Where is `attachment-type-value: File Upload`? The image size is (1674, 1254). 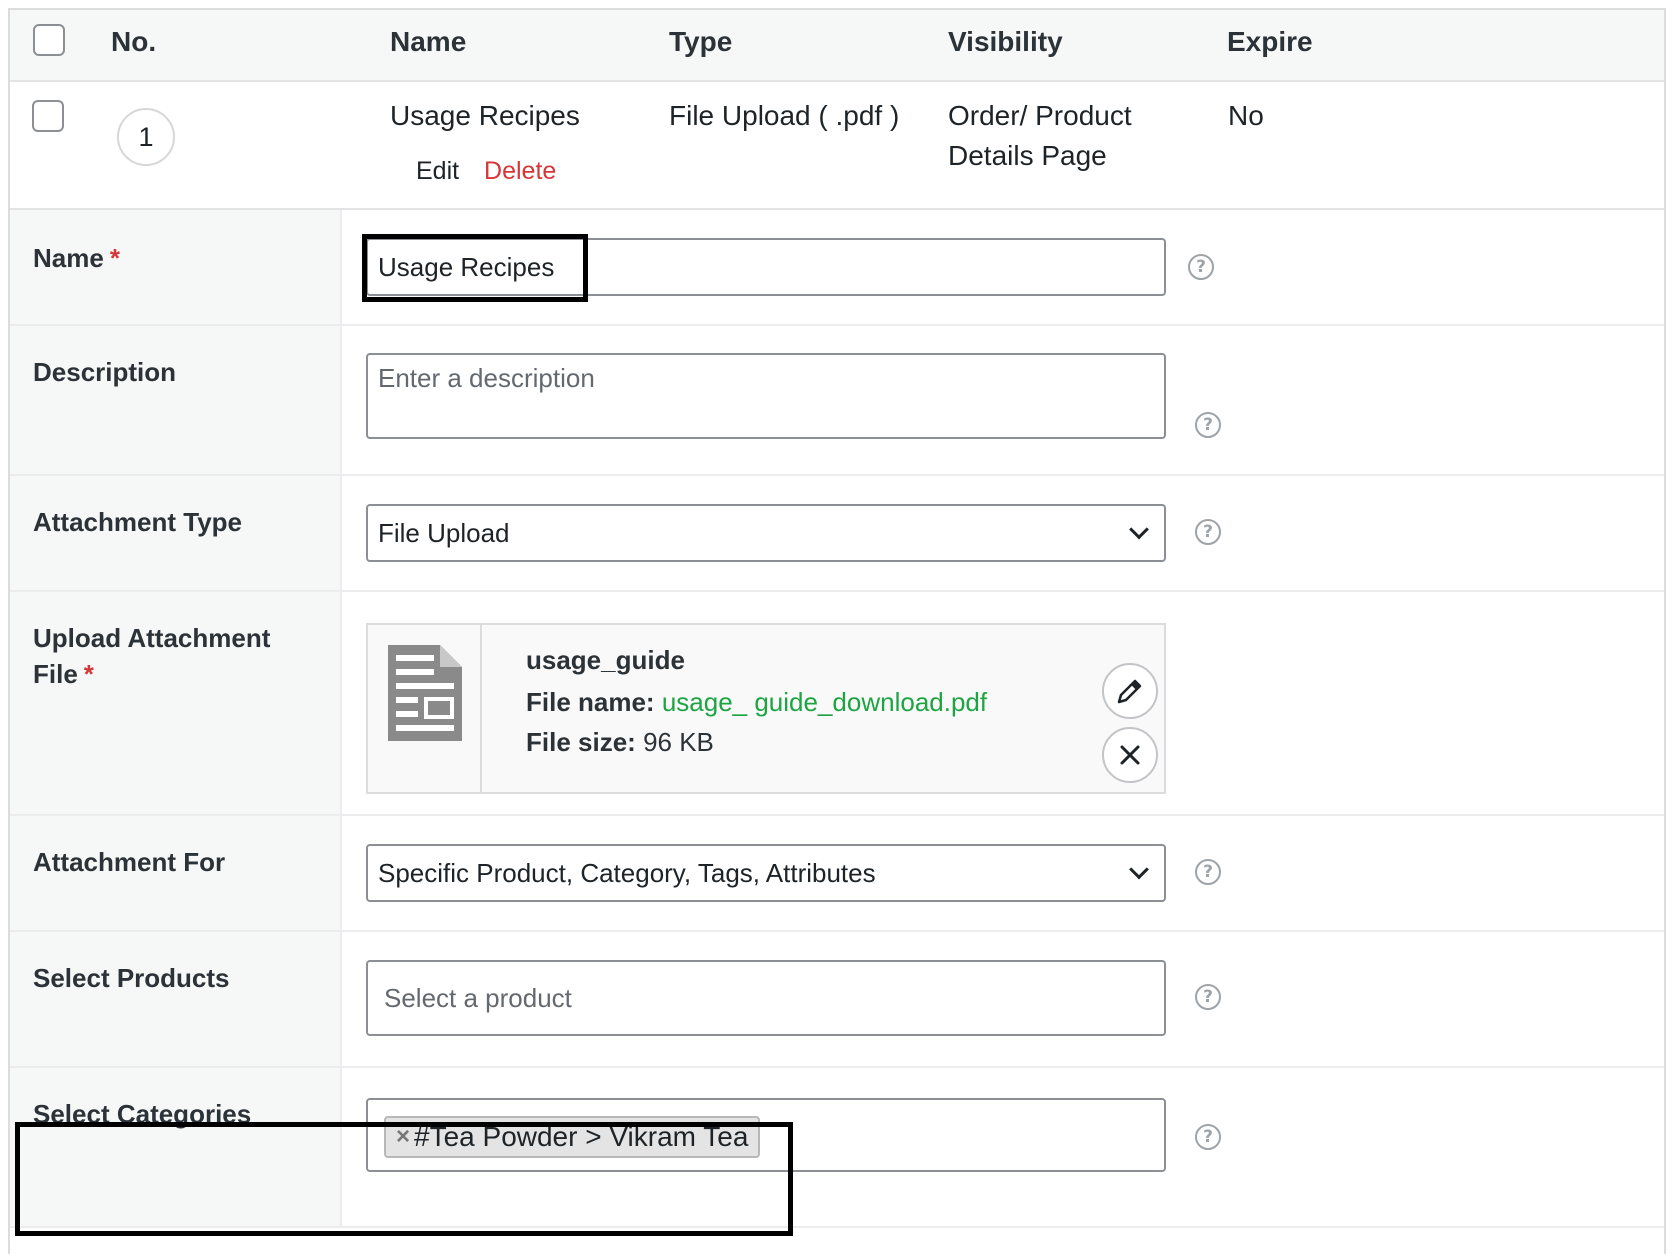
attachment-type-value: File Upload is located at coordinates (444, 533).